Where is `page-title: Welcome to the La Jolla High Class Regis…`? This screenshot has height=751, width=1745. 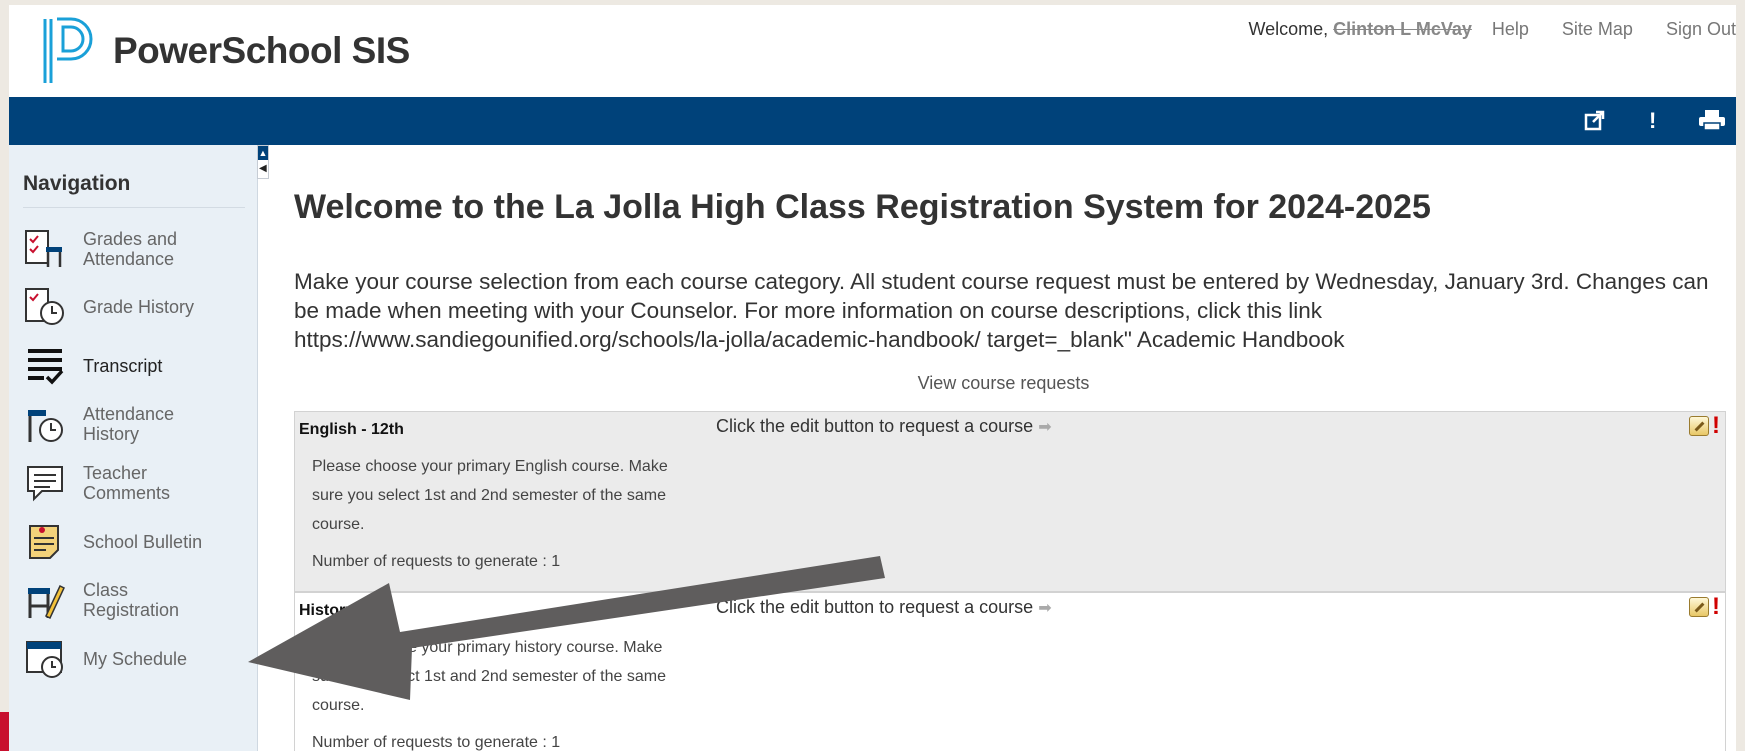 page-title: Welcome to the La Jolla High Class Regis… is located at coordinates (862, 207).